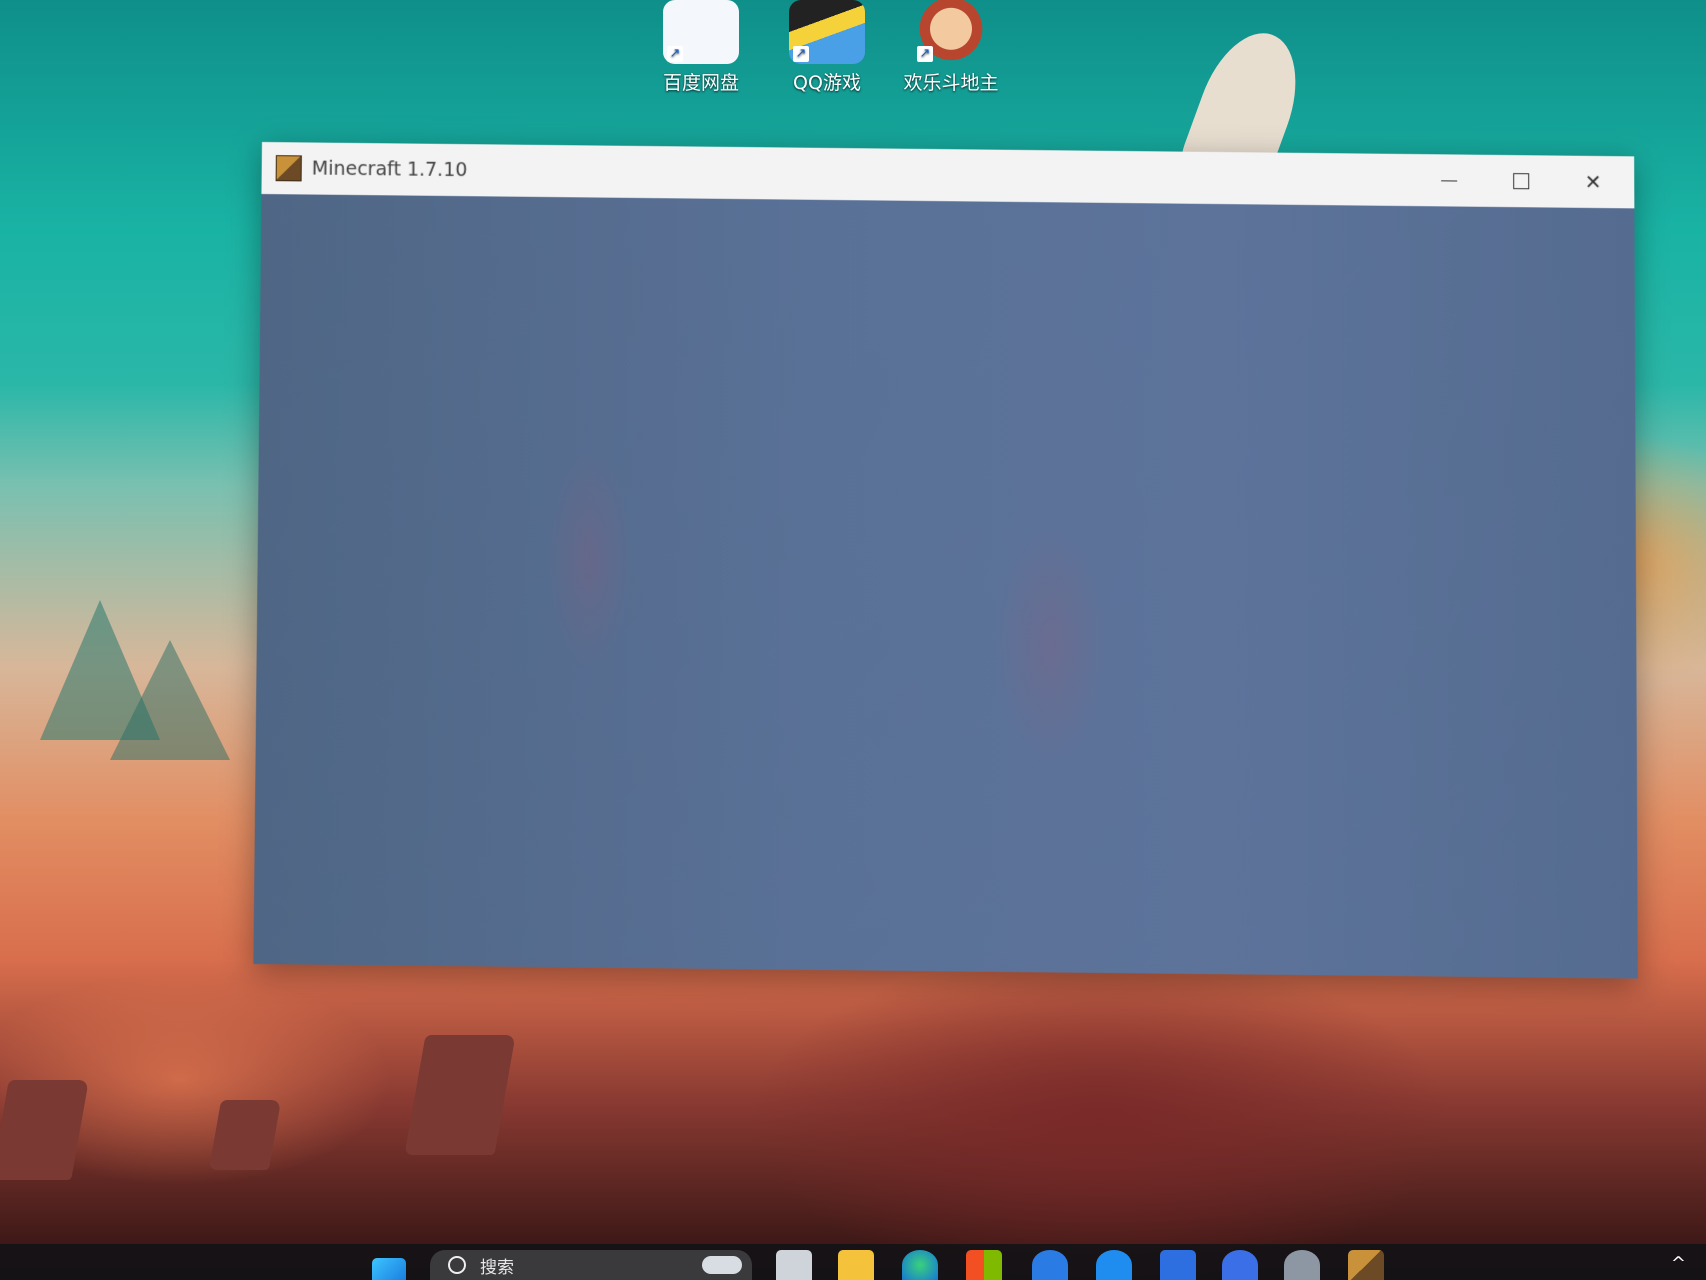  I want to click on minimize-icon, so click(1449, 180).